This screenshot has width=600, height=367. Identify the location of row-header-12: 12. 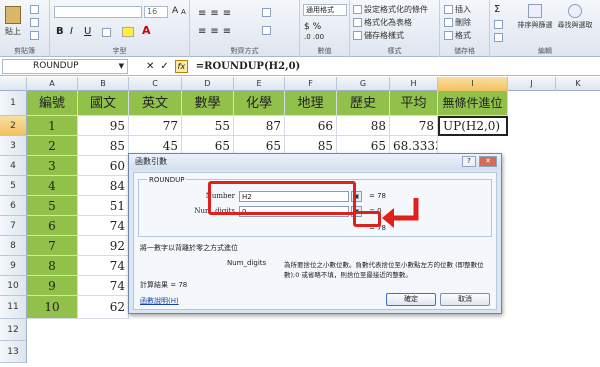
(13, 330).